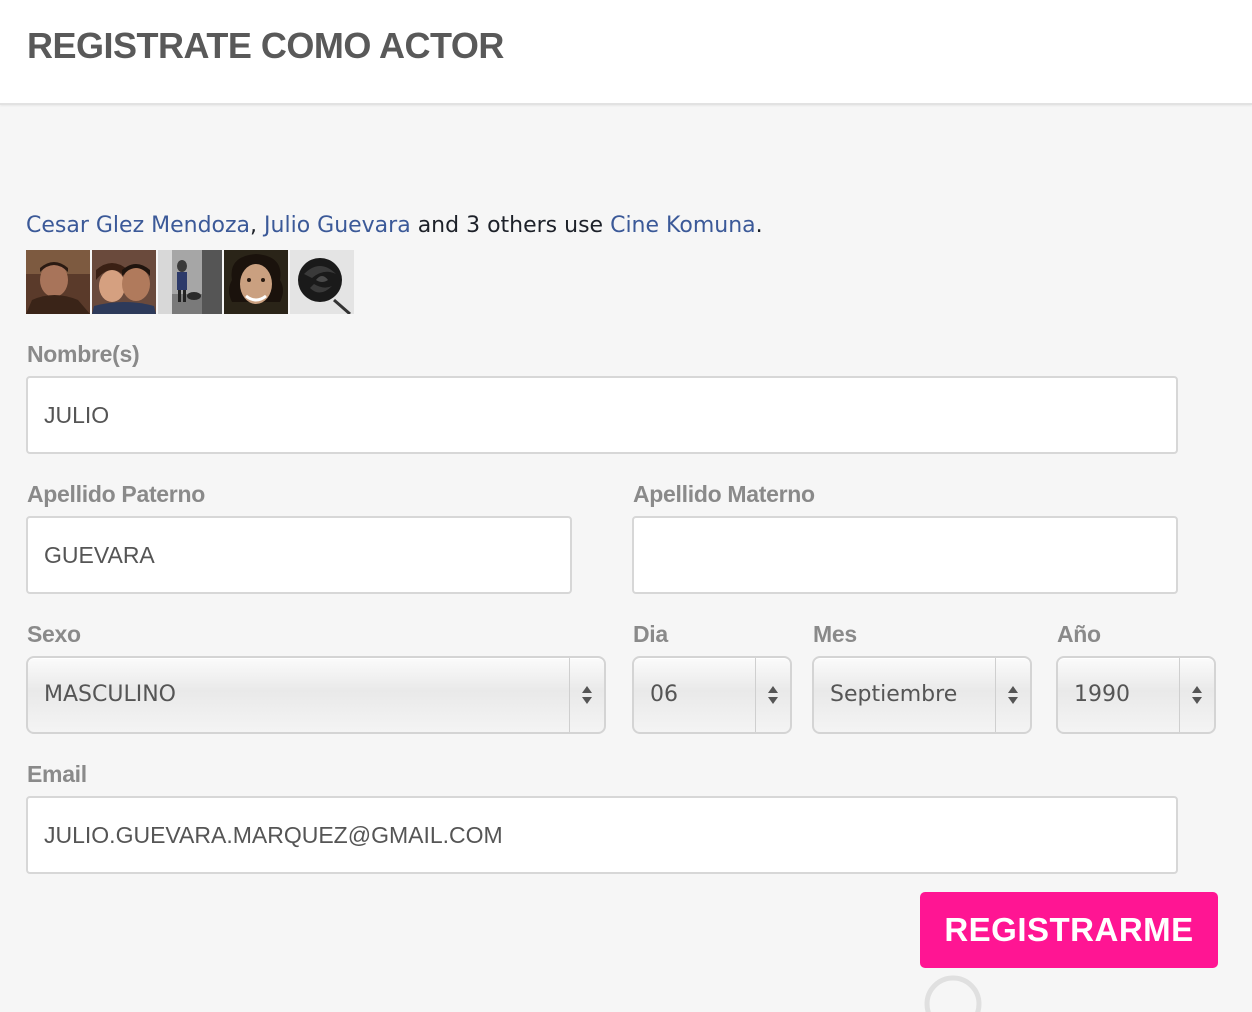 This screenshot has height=1012, width=1252. What do you see at coordinates (83, 354) in the screenshot?
I see `nombre-label: Nombre(s)` at bounding box center [83, 354].